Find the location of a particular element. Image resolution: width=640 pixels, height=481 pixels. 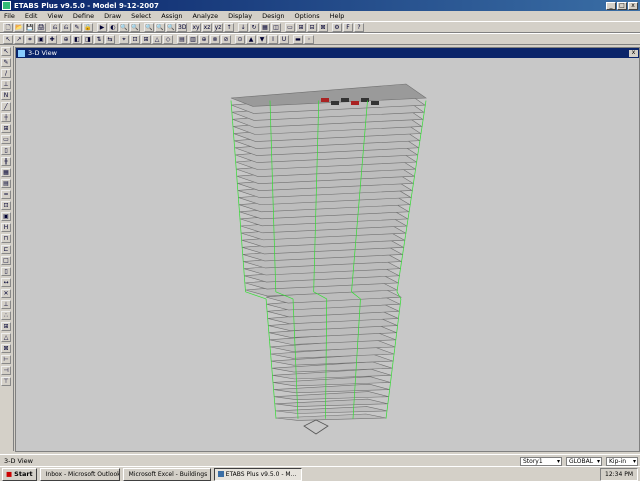

toolbar2-button-26: ◦ is located at coordinates (309, 39).